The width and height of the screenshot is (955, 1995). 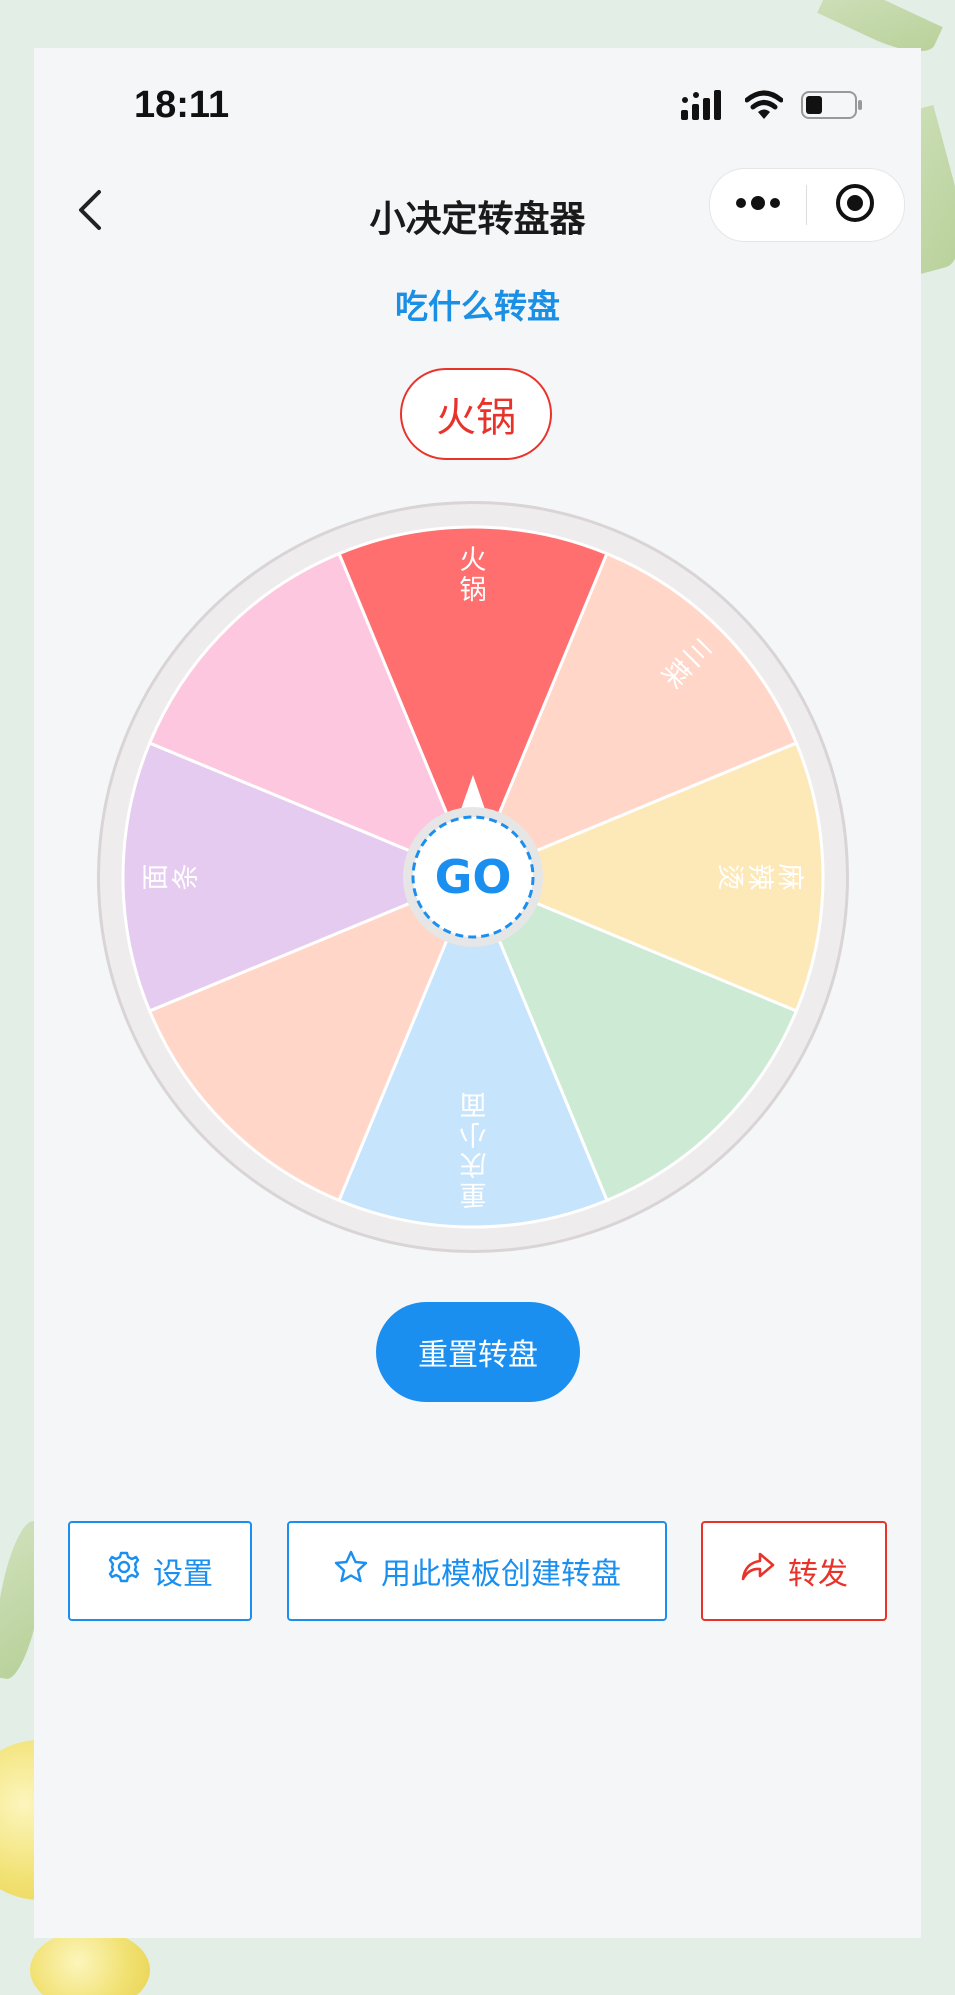 I want to click on nav-bar: 小决定转盘器, so click(x=477, y=213).